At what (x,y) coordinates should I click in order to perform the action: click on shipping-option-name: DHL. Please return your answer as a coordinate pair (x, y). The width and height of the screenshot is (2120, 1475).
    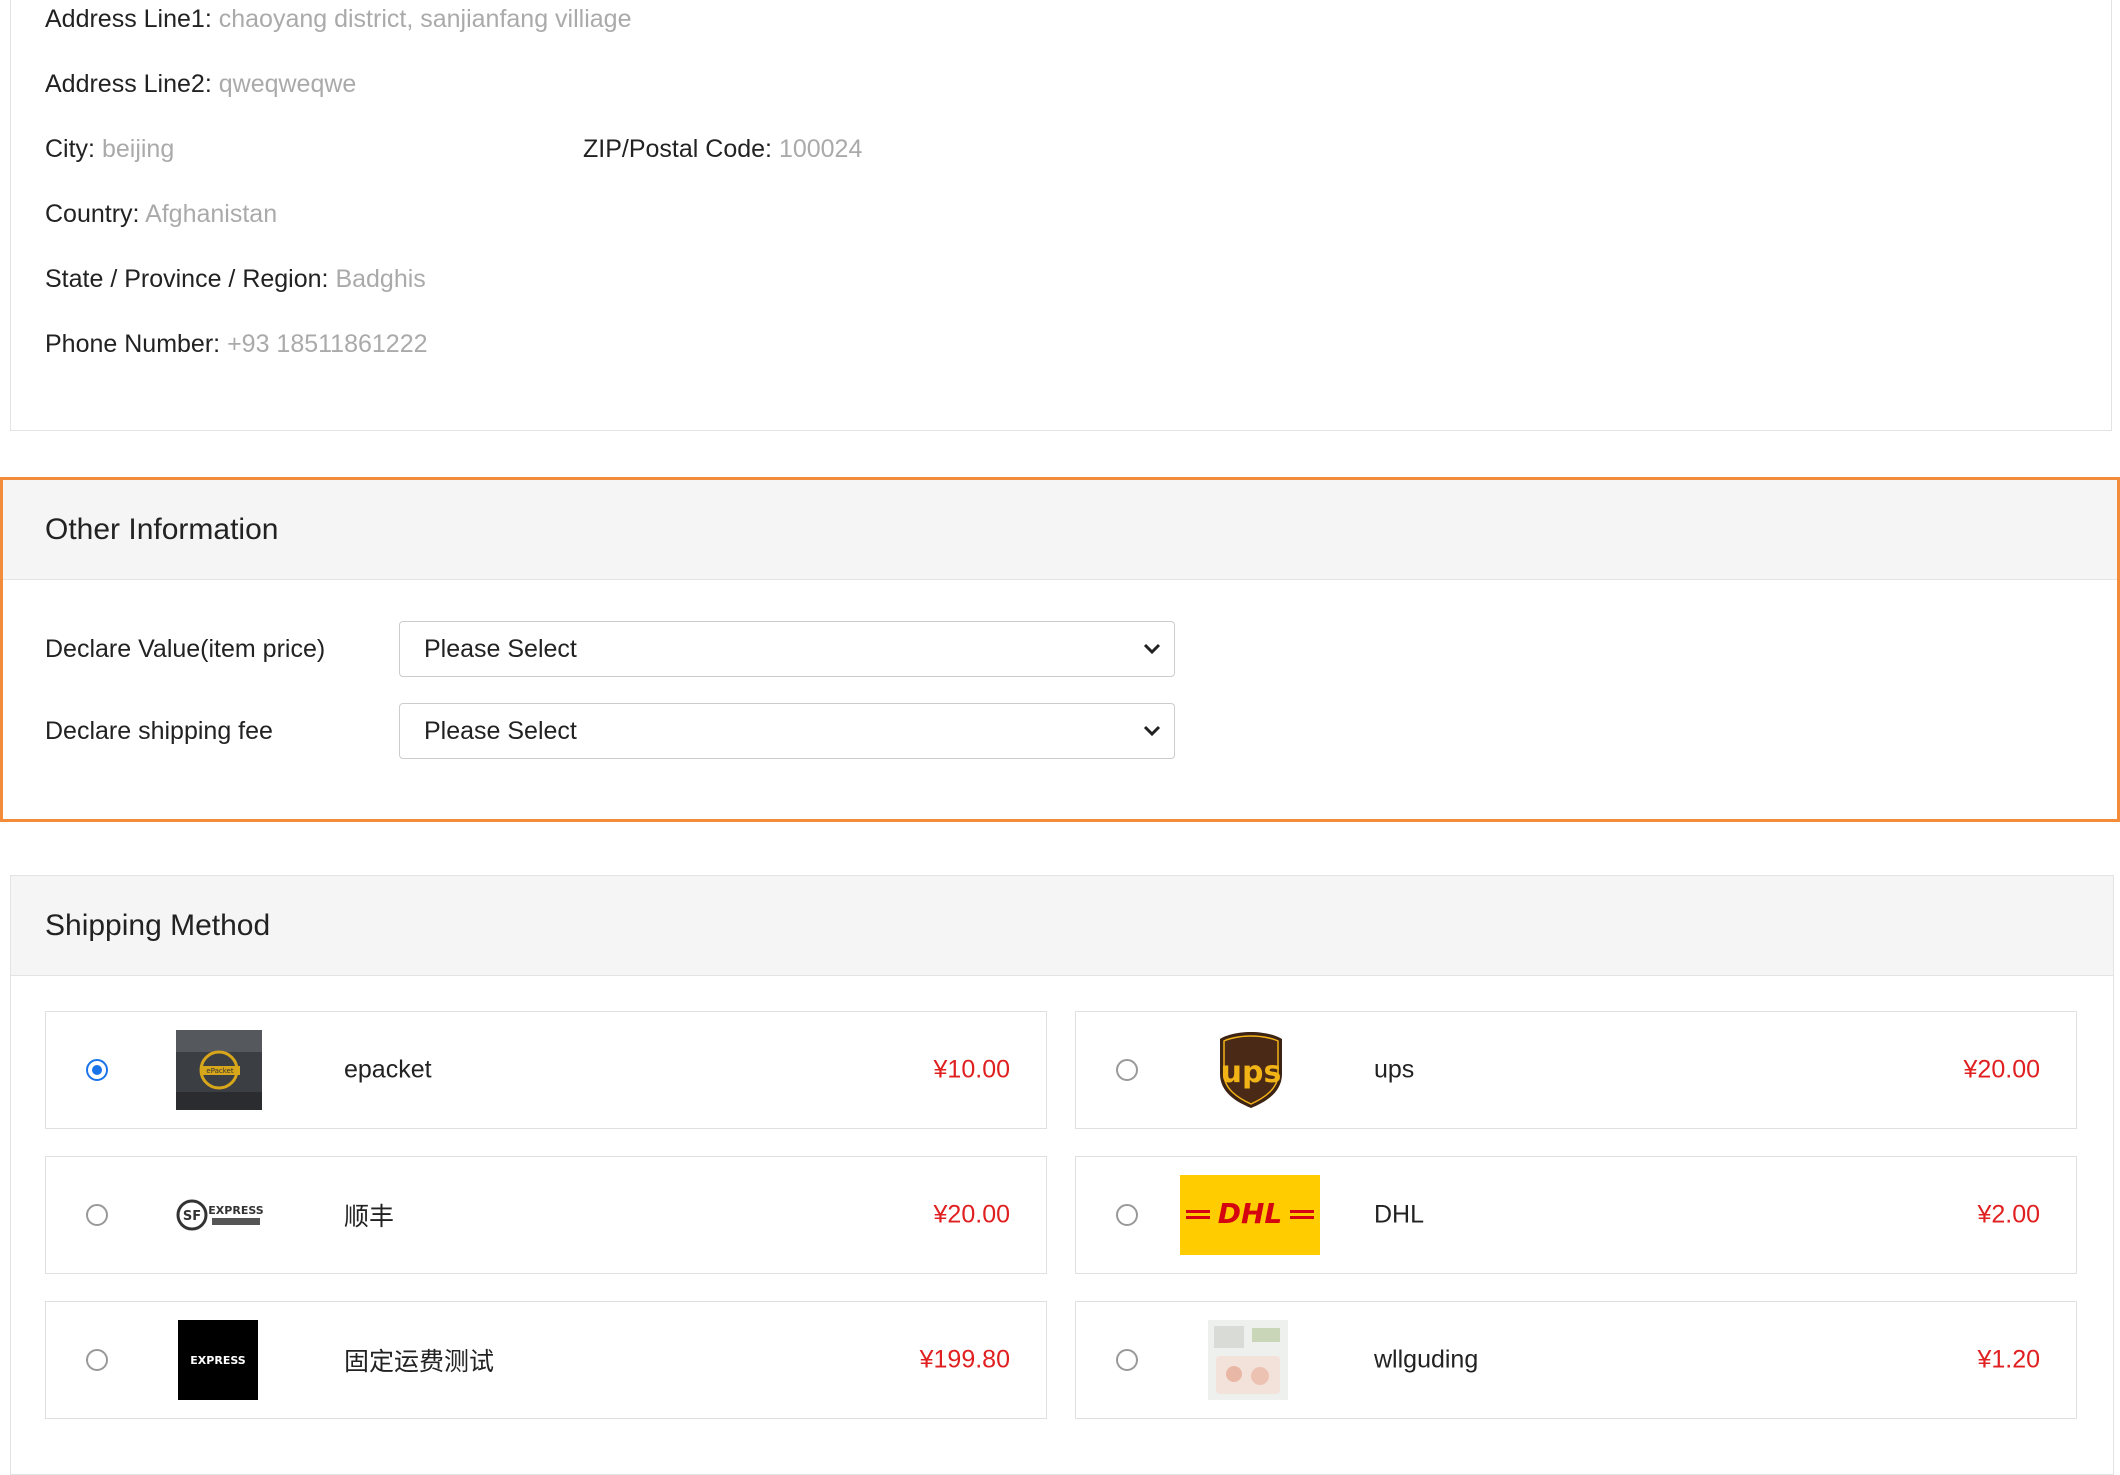
    Looking at the image, I should click on (1399, 1214).